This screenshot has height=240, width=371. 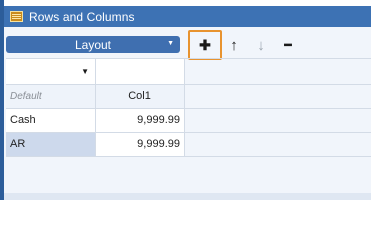 What do you see at coordinates (85, 71) in the screenshot?
I see `filter-icon: ▼` at bounding box center [85, 71].